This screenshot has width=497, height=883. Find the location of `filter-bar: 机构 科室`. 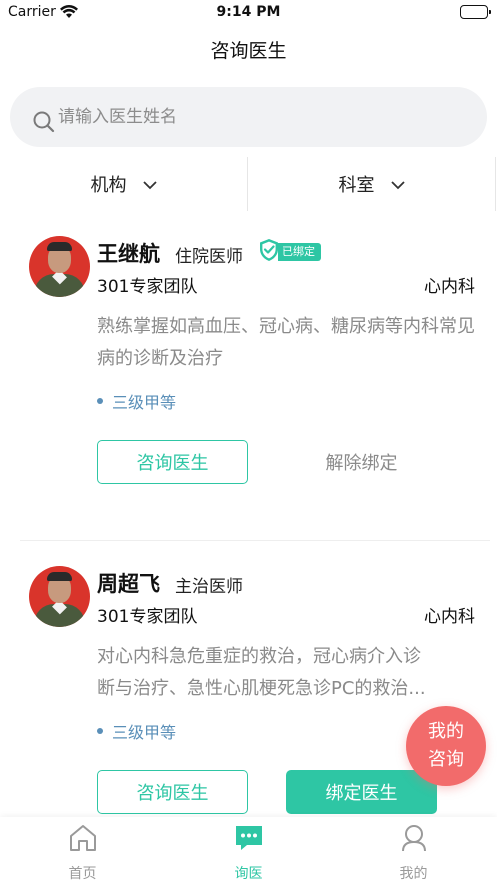

filter-bar: 机构 科室 is located at coordinates (248, 184).